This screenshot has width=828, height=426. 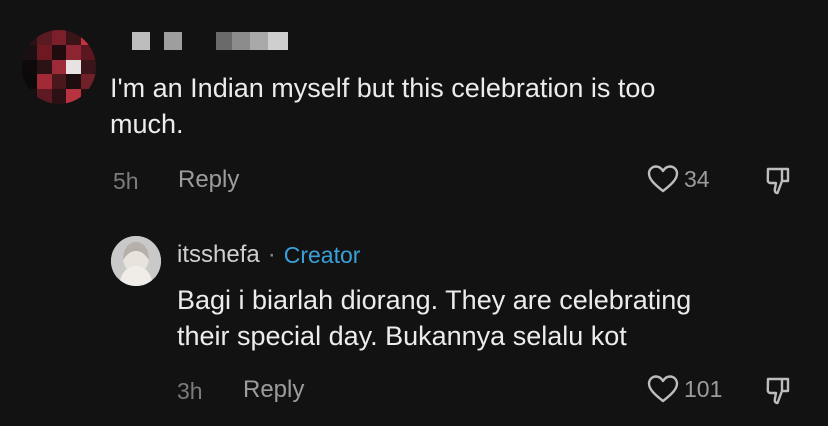 I want to click on comment-timestamp: 3h, so click(x=190, y=391).